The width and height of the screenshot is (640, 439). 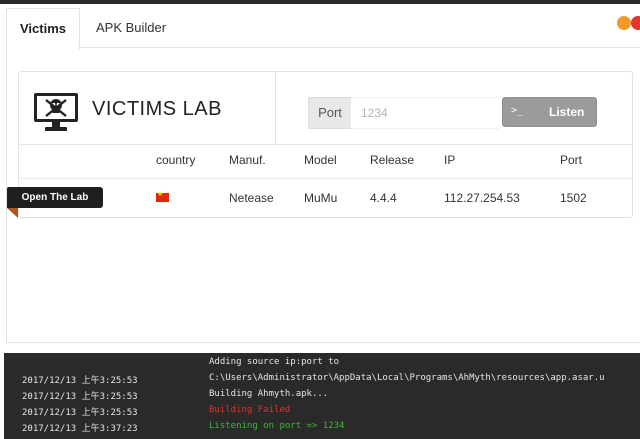 I want to click on cell-release: 4.4.4, so click(x=383, y=198).